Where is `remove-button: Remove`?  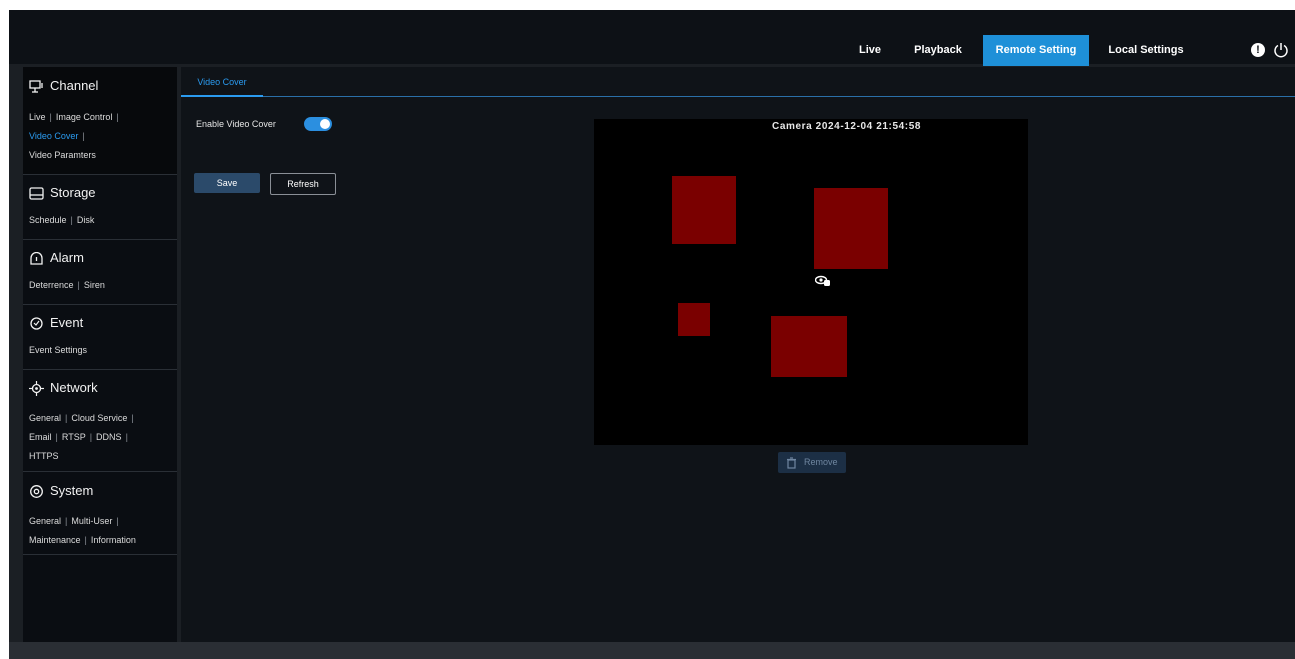
remove-button: Remove is located at coordinates (812, 462).